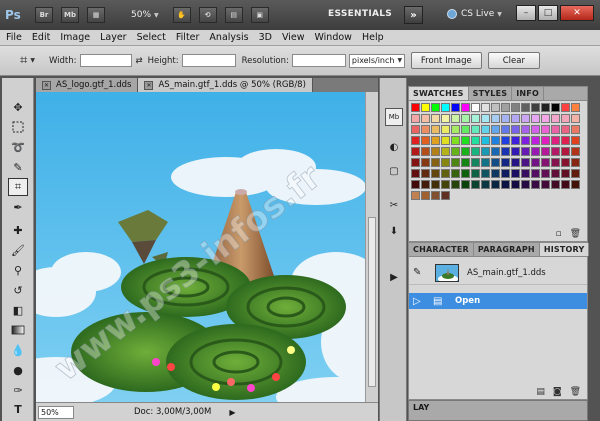 The height and width of the screenshot is (421, 600). I want to click on eraser-tool-icon: ◧, so click(18, 310).